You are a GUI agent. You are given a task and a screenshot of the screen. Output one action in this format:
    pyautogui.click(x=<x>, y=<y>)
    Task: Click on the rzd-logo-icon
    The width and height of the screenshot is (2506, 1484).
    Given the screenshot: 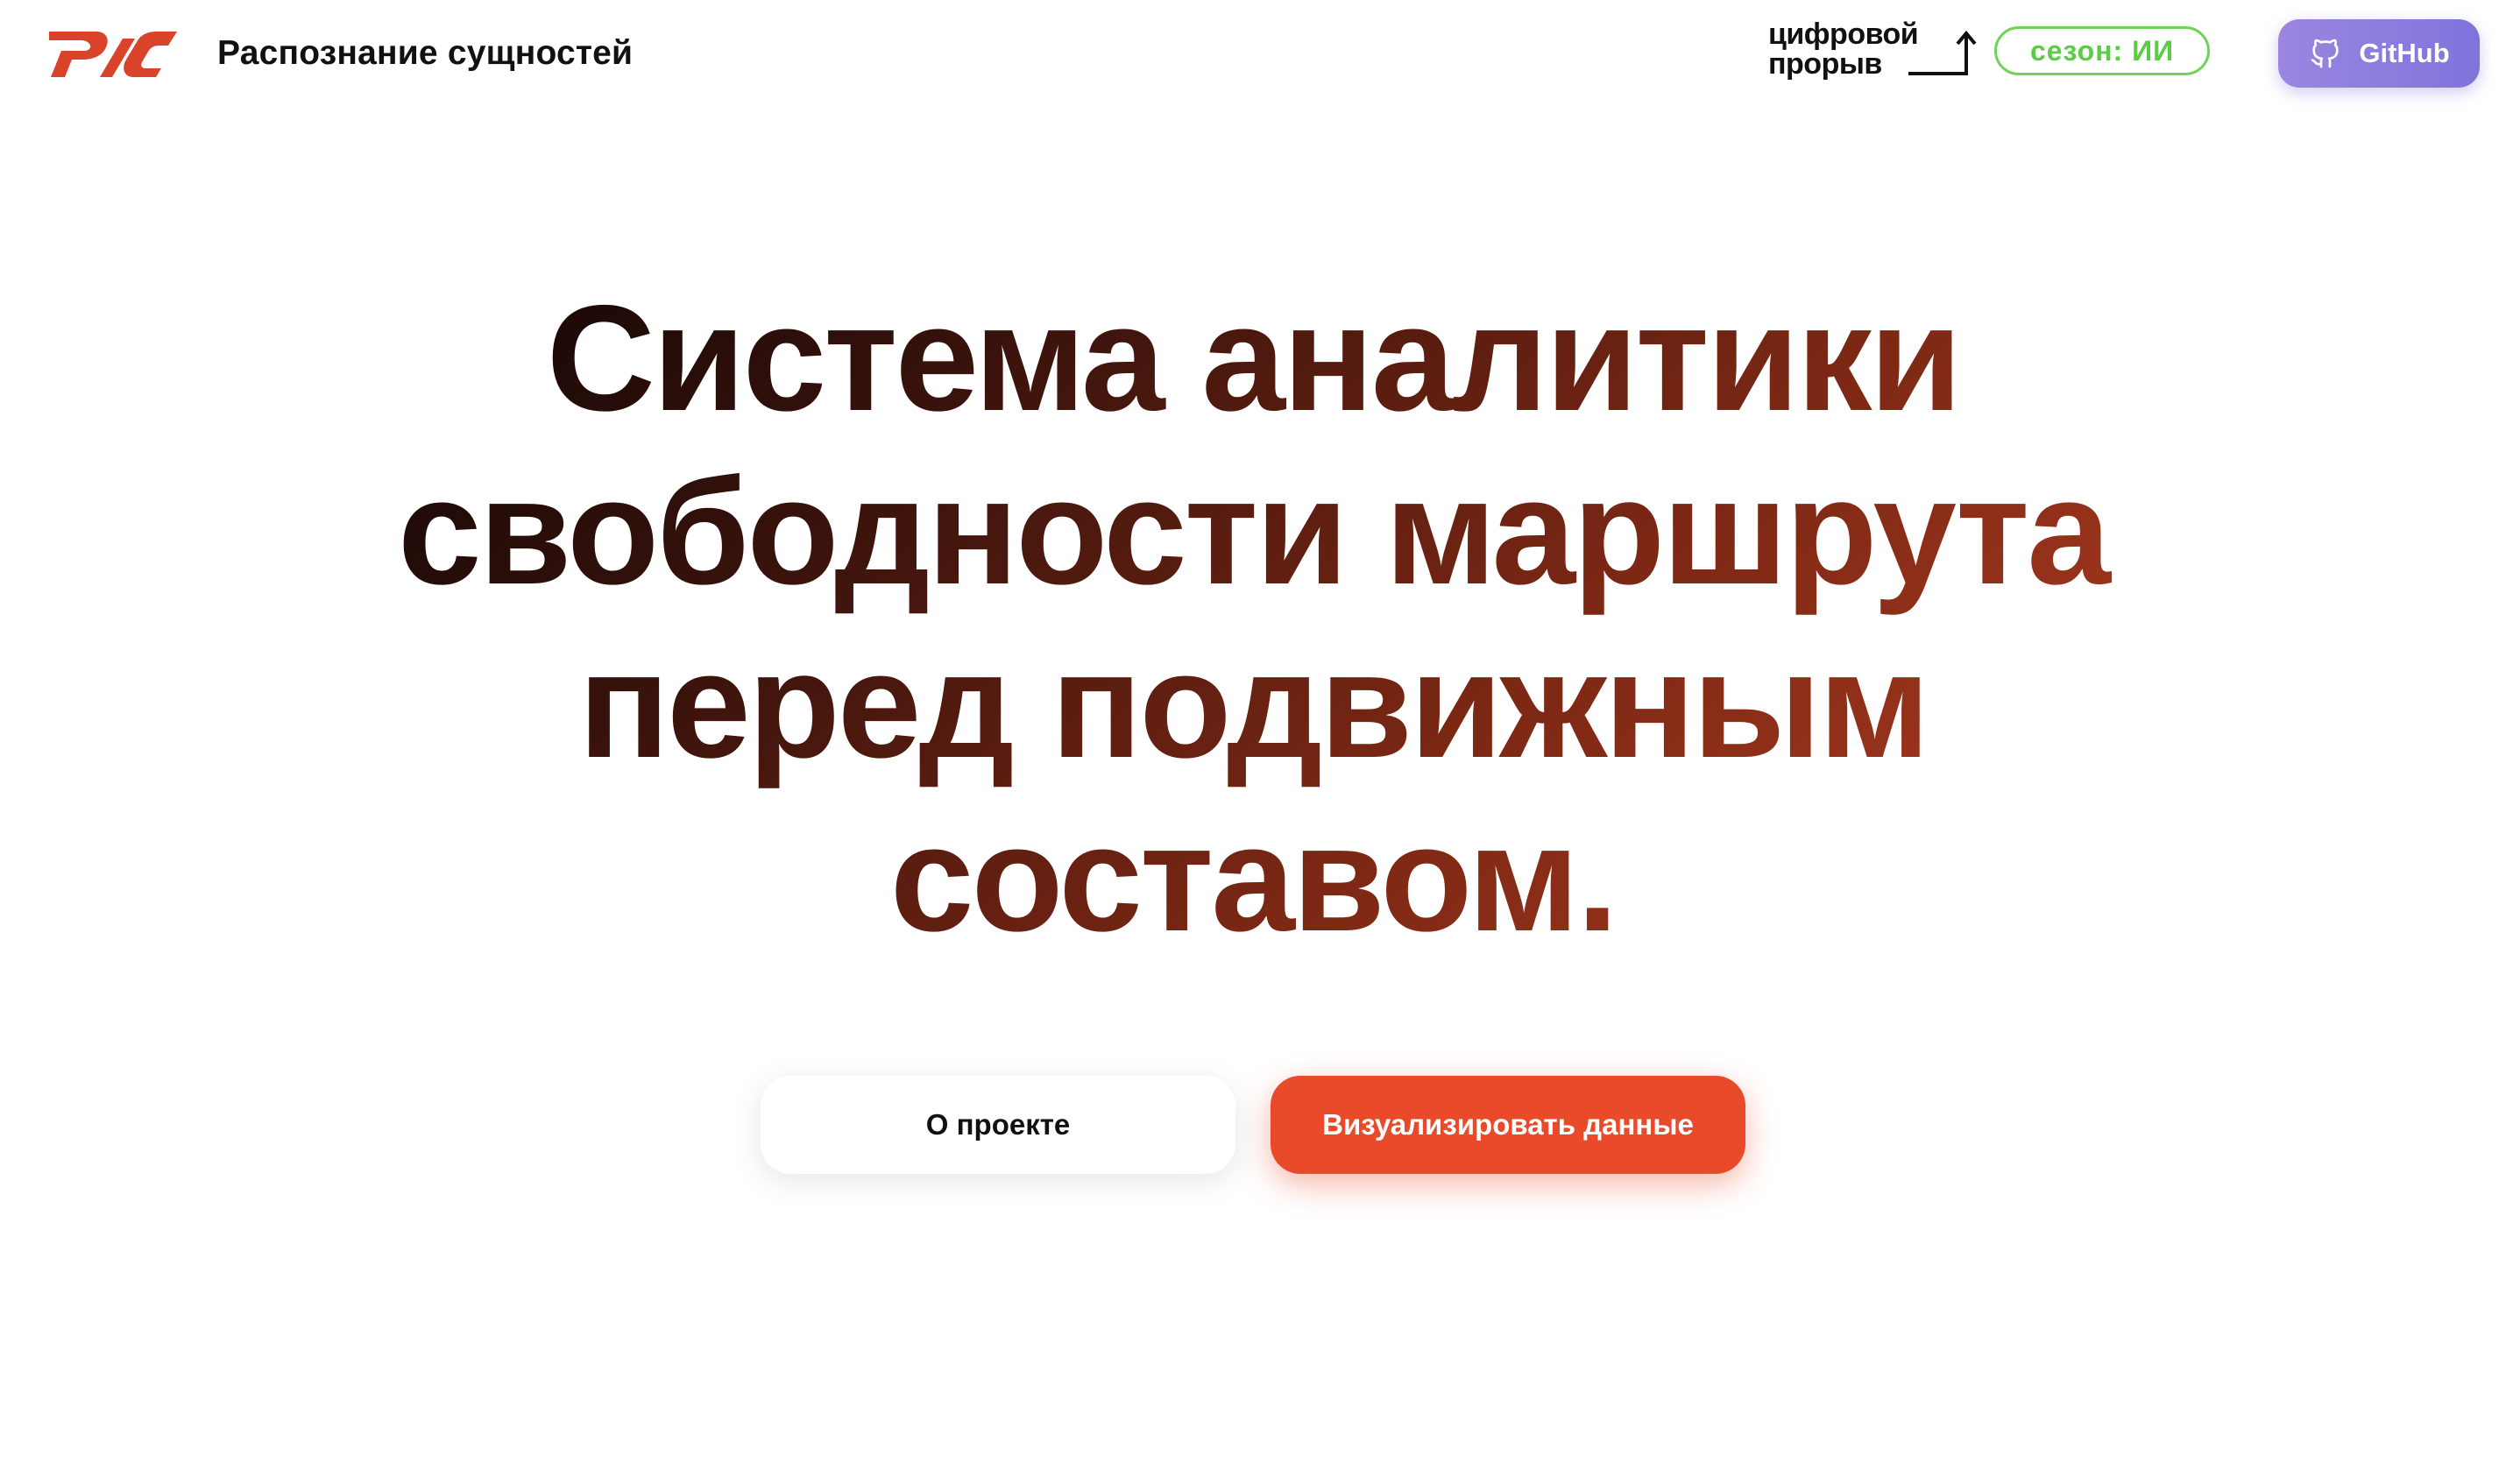 What is the action you would take?
    pyautogui.click(x=113, y=54)
    